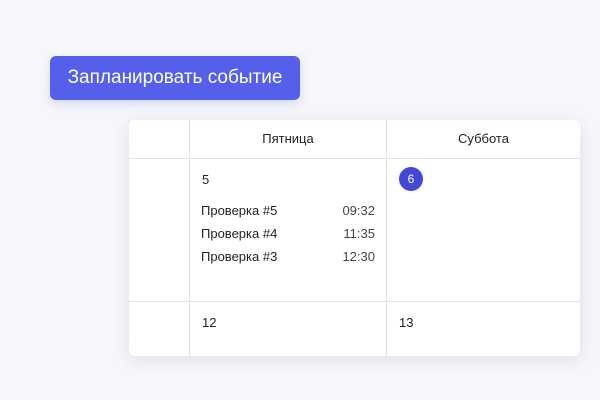 The width and height of the screenshot is (600, 400). What do you see at coordinates (159, 139) in the screenshot?
I see `time-gutter-header` at bounding box center [159, 139].